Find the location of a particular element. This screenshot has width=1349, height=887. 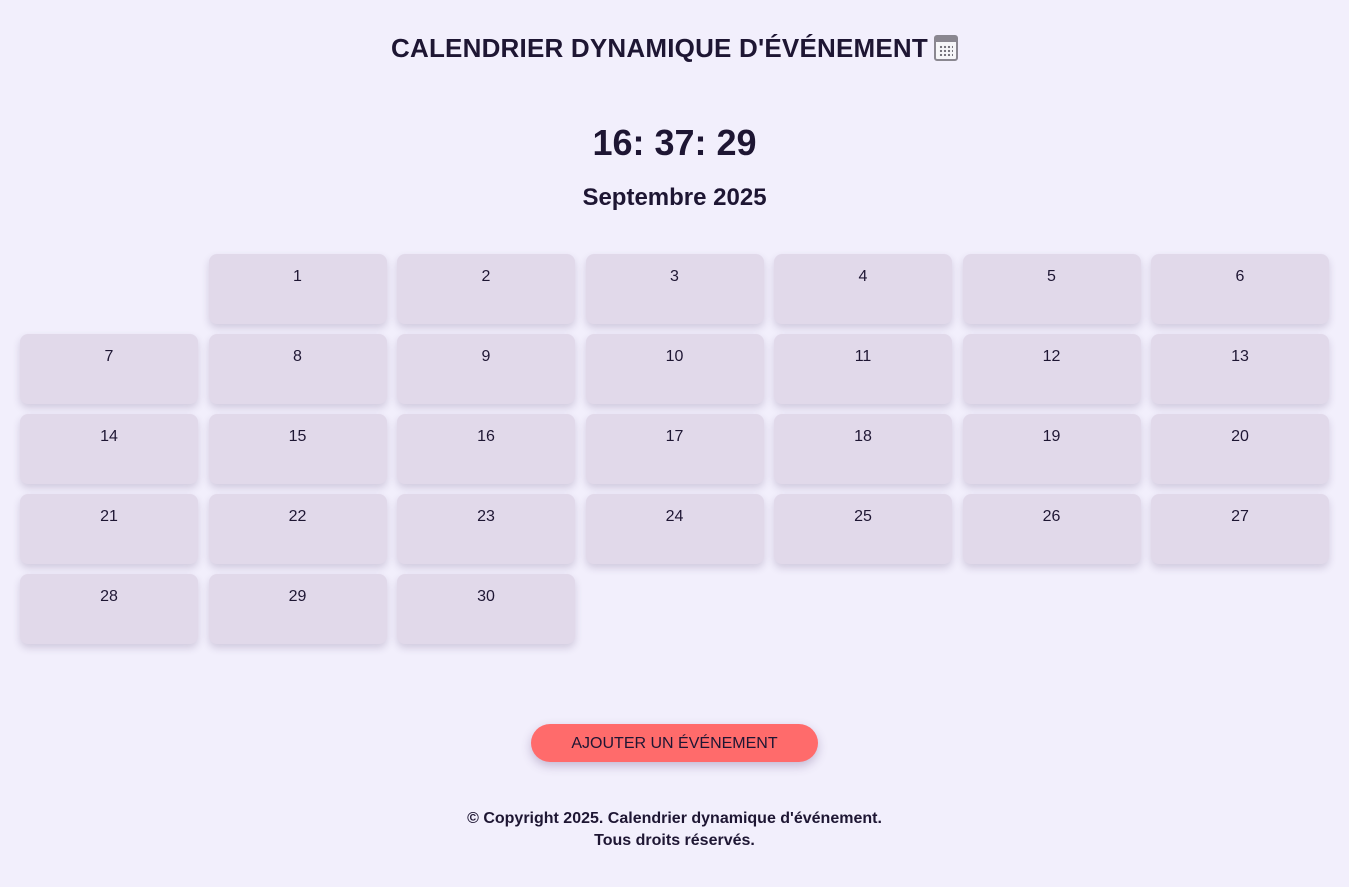

live-clock: 16: 37: 29 is located at coordinates (674, 142).